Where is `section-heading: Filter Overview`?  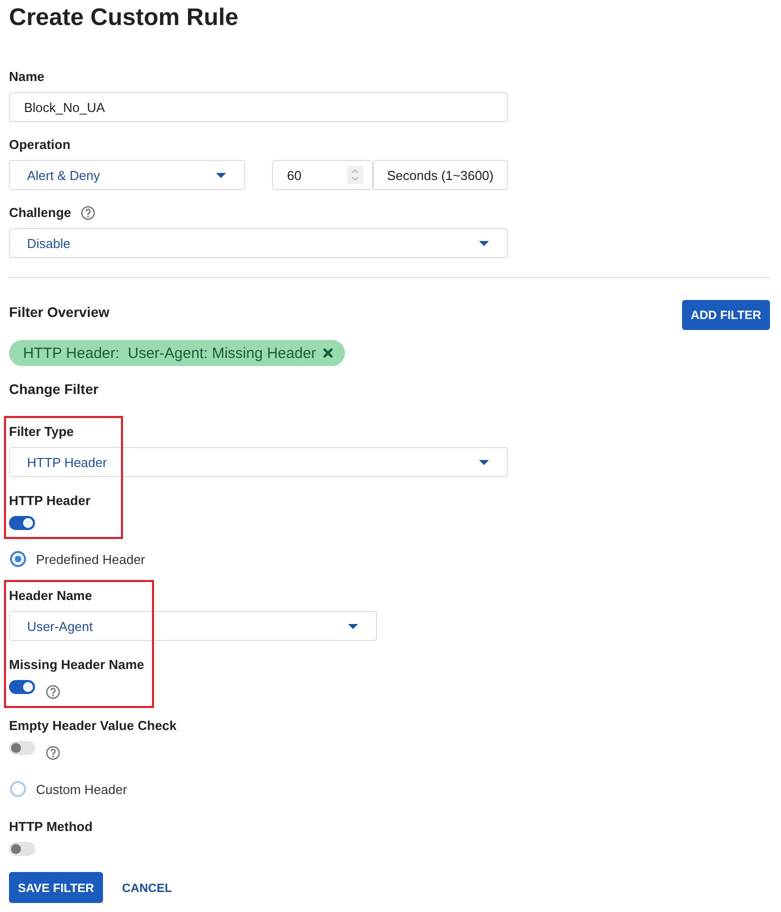 section-heading: Filter Overview is located at coordinates (59, 312).